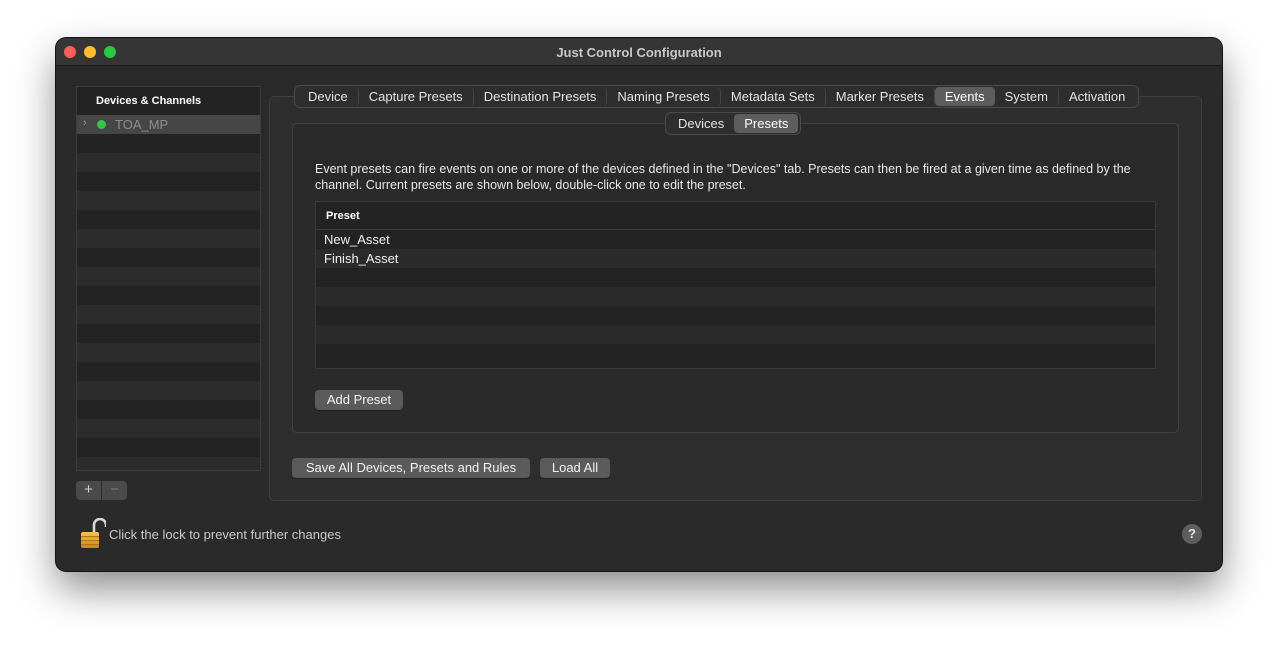  What do you see at coordinates (1027, 96) in the screenshot?
I see `tab-system: System` at bounding box center [1027, 96].